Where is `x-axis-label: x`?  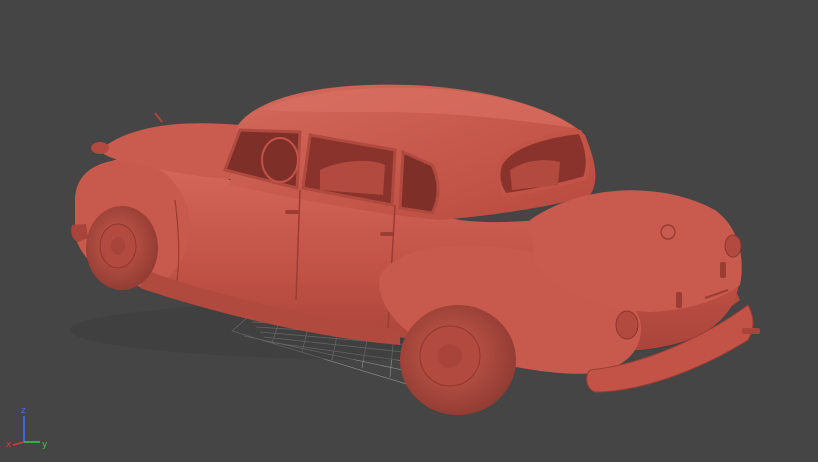 x-axis-label: x is located at coordinates (9, 445).